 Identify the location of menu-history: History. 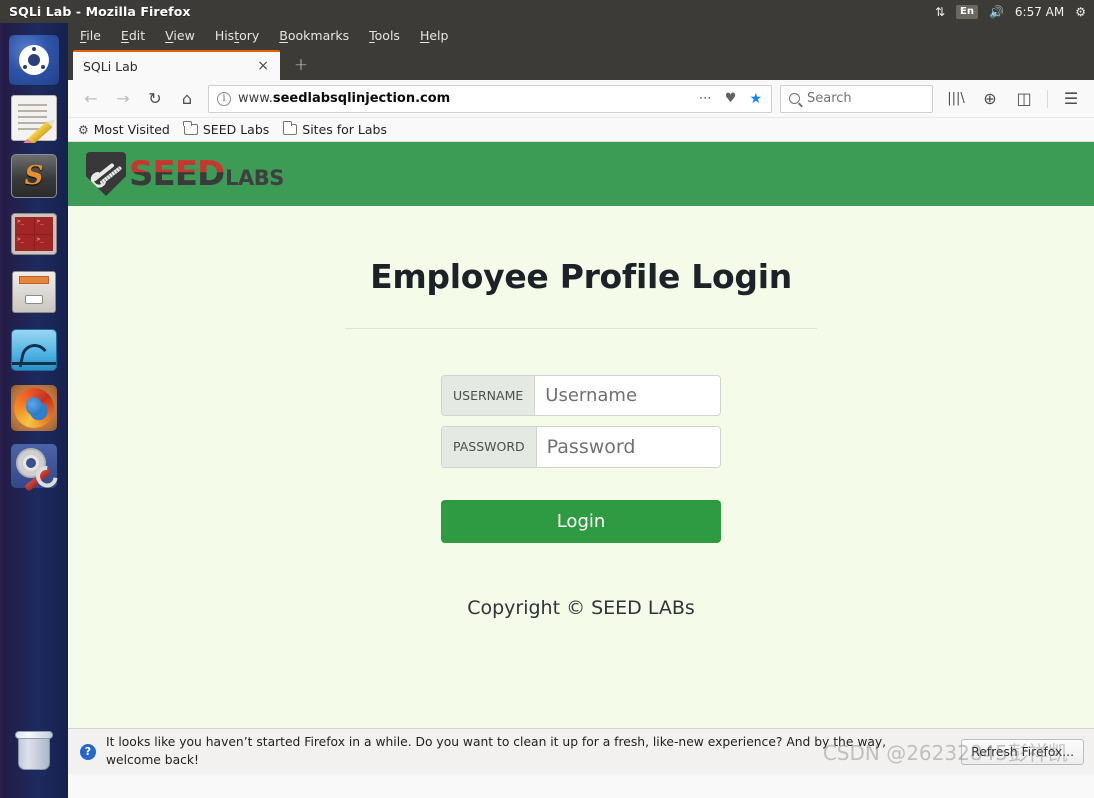
(237, 35).